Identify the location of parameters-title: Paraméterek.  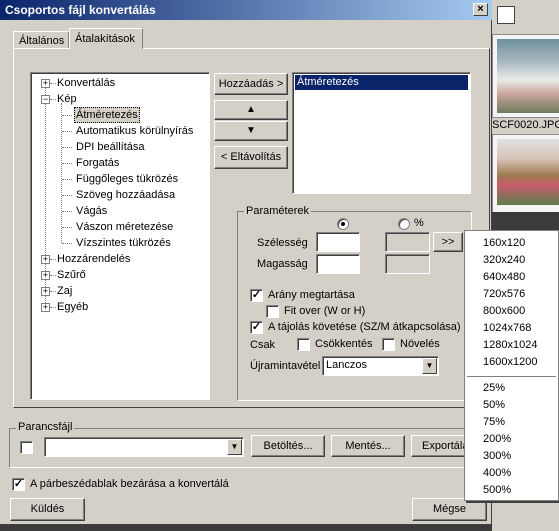
(277, 211).